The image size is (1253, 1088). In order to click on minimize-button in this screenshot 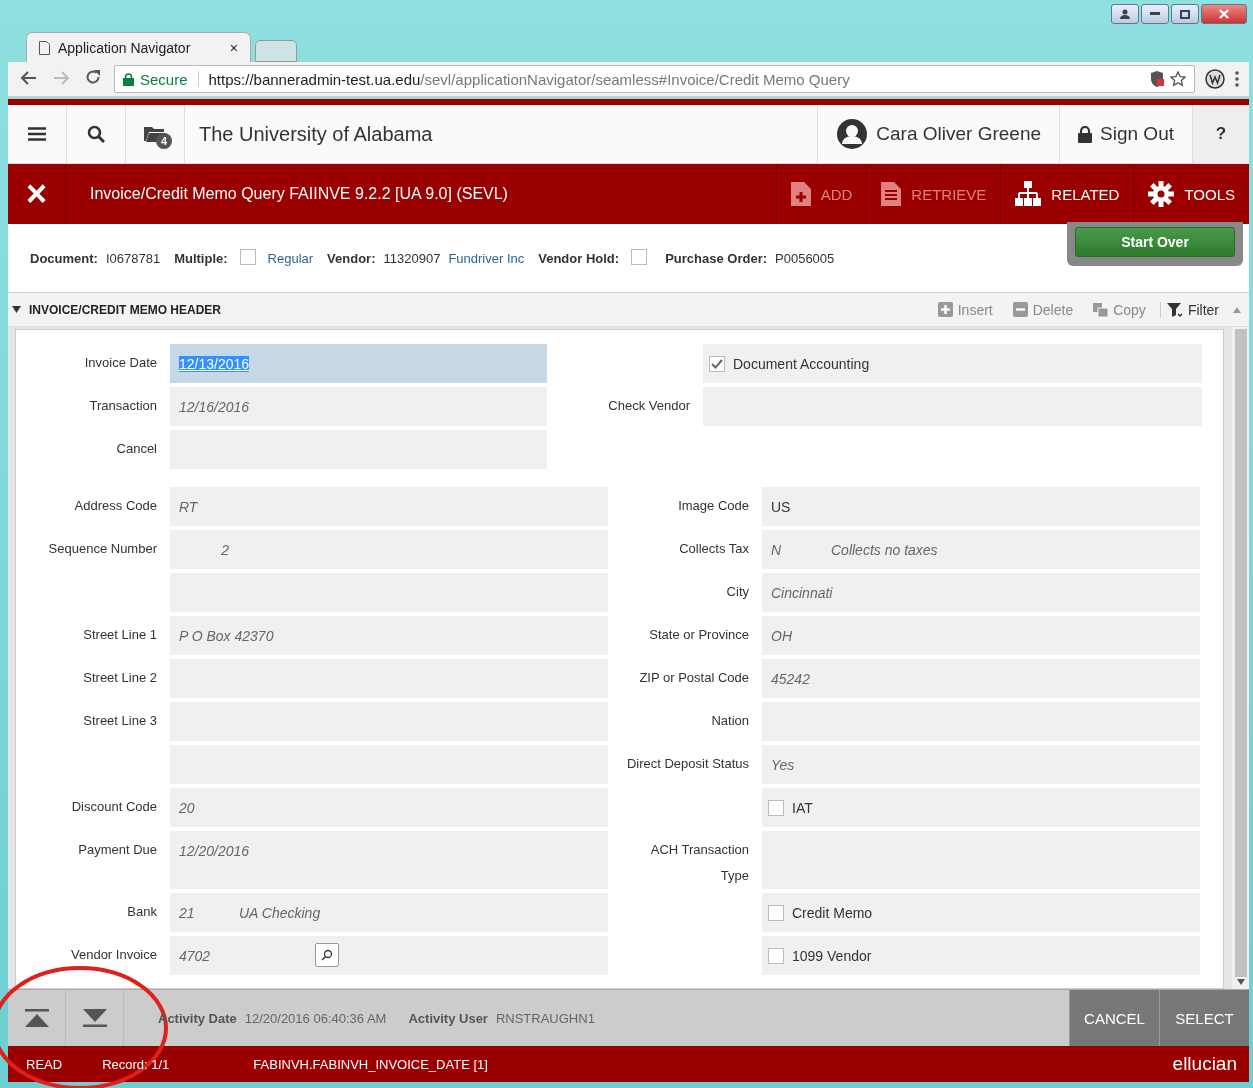, I will do `click(1155, 14)`.